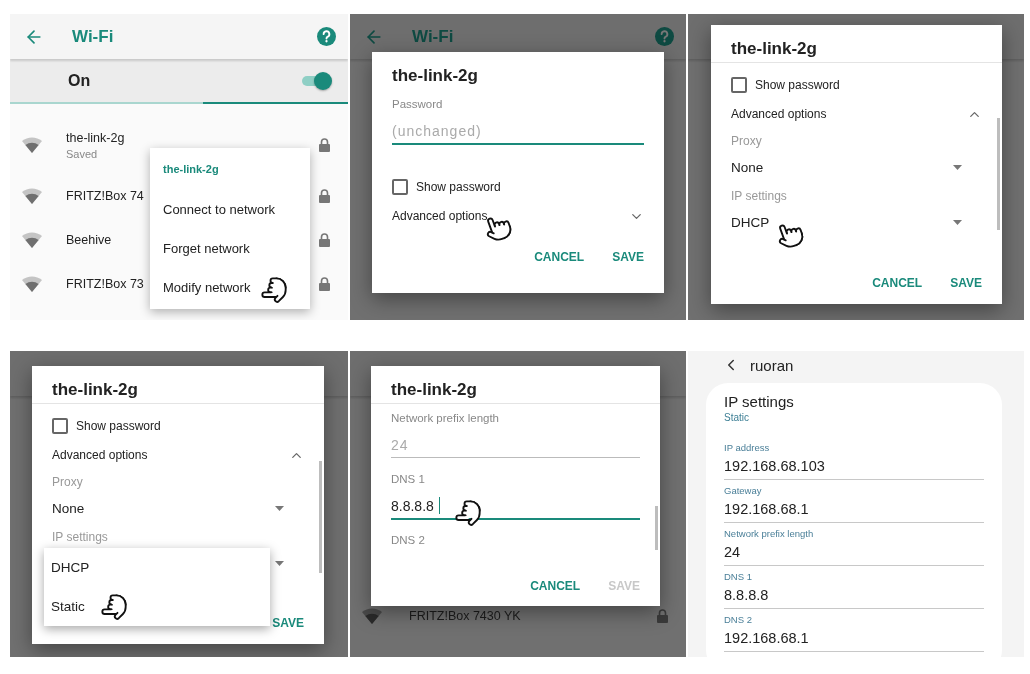 The height and width of the screenshot is (674, 1030). I want to click on screen-title: ruoran, so click(772, 365).